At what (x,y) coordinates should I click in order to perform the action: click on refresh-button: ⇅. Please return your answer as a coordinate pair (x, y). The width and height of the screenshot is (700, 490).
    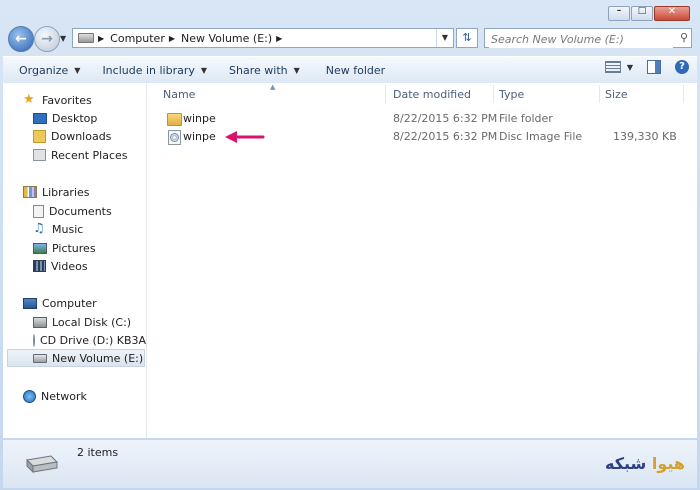
    Looking at the image, I should click on (467, 38).